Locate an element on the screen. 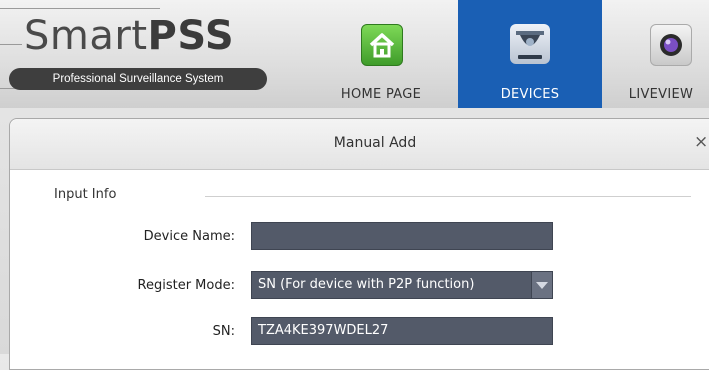 The image size is (709, 370). dialog-header: Manual Add × is located at coordinates (359, 144).